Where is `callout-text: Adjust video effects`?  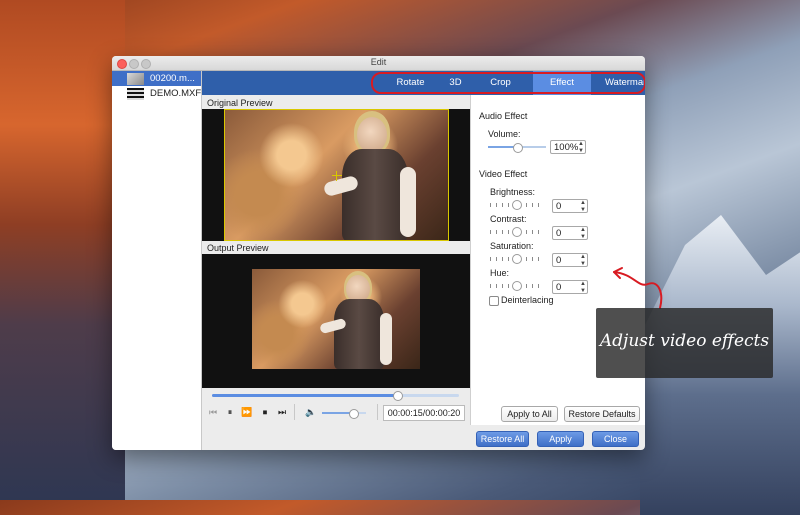
callout-text: Adjust video effects is located at coordinates (684, 341).